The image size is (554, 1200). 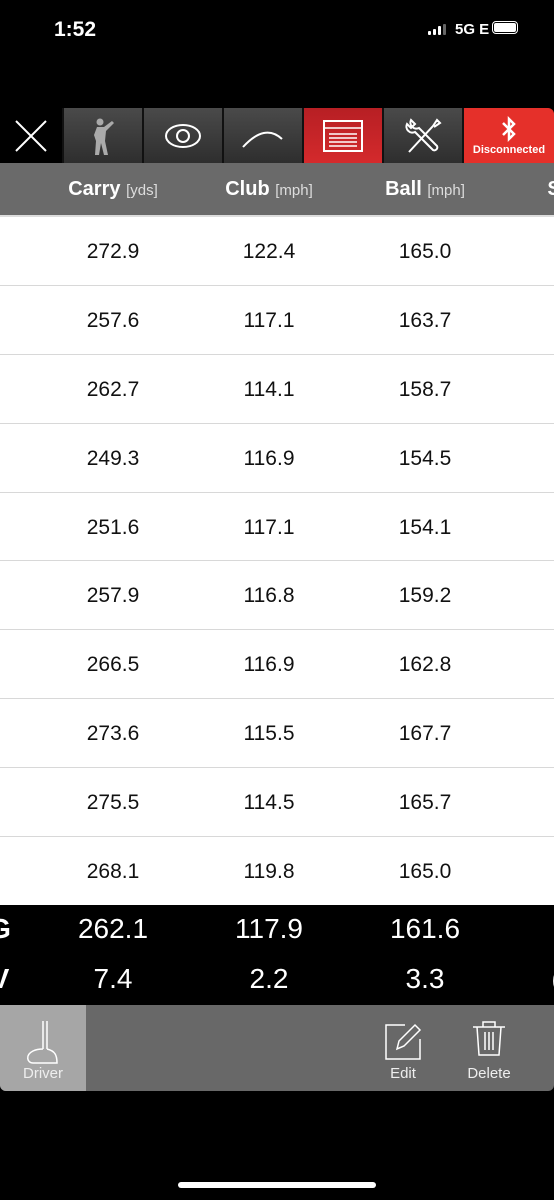 I want to click on table-row: 262.7 114.1 158.7, so click(x=277, y=389).